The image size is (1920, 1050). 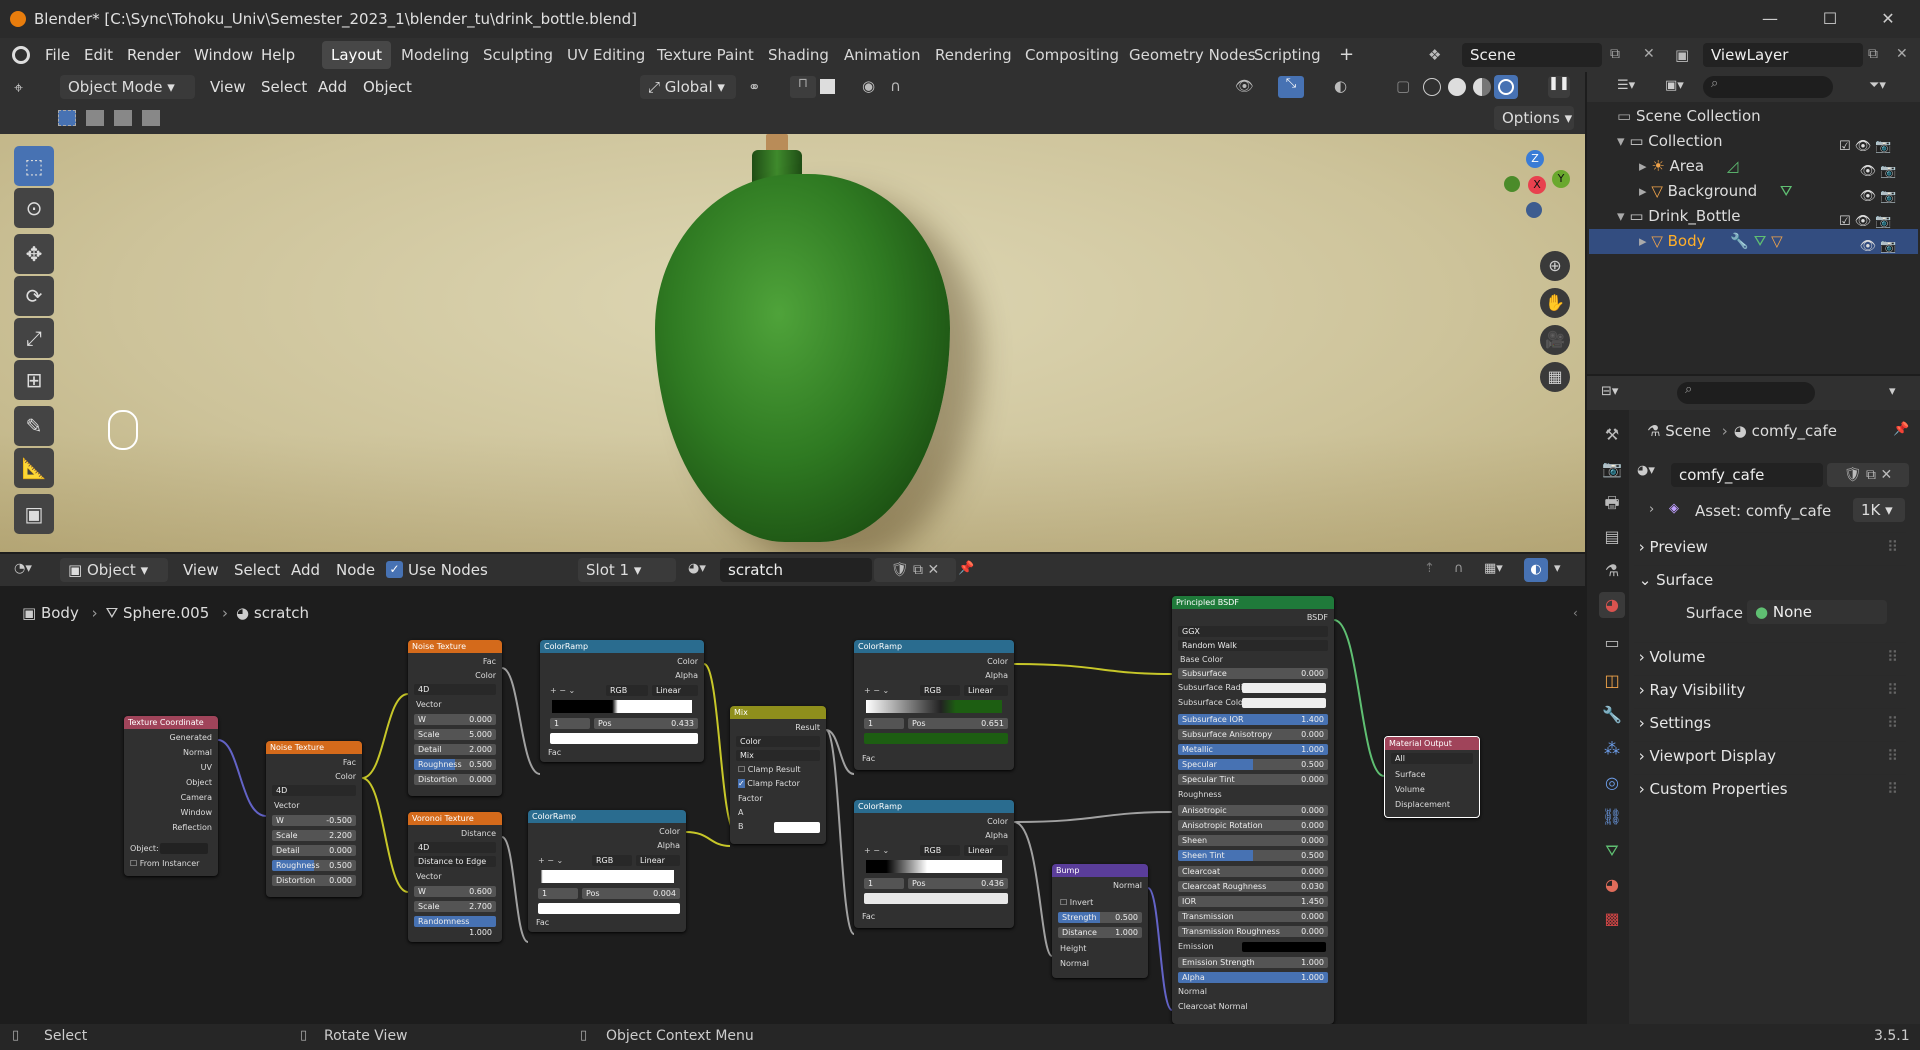 What do you see at coordinates (1559, 87) in the screenshot?
I see `pause-render-icon: ❚❚` at bounding box center [1559, 87].